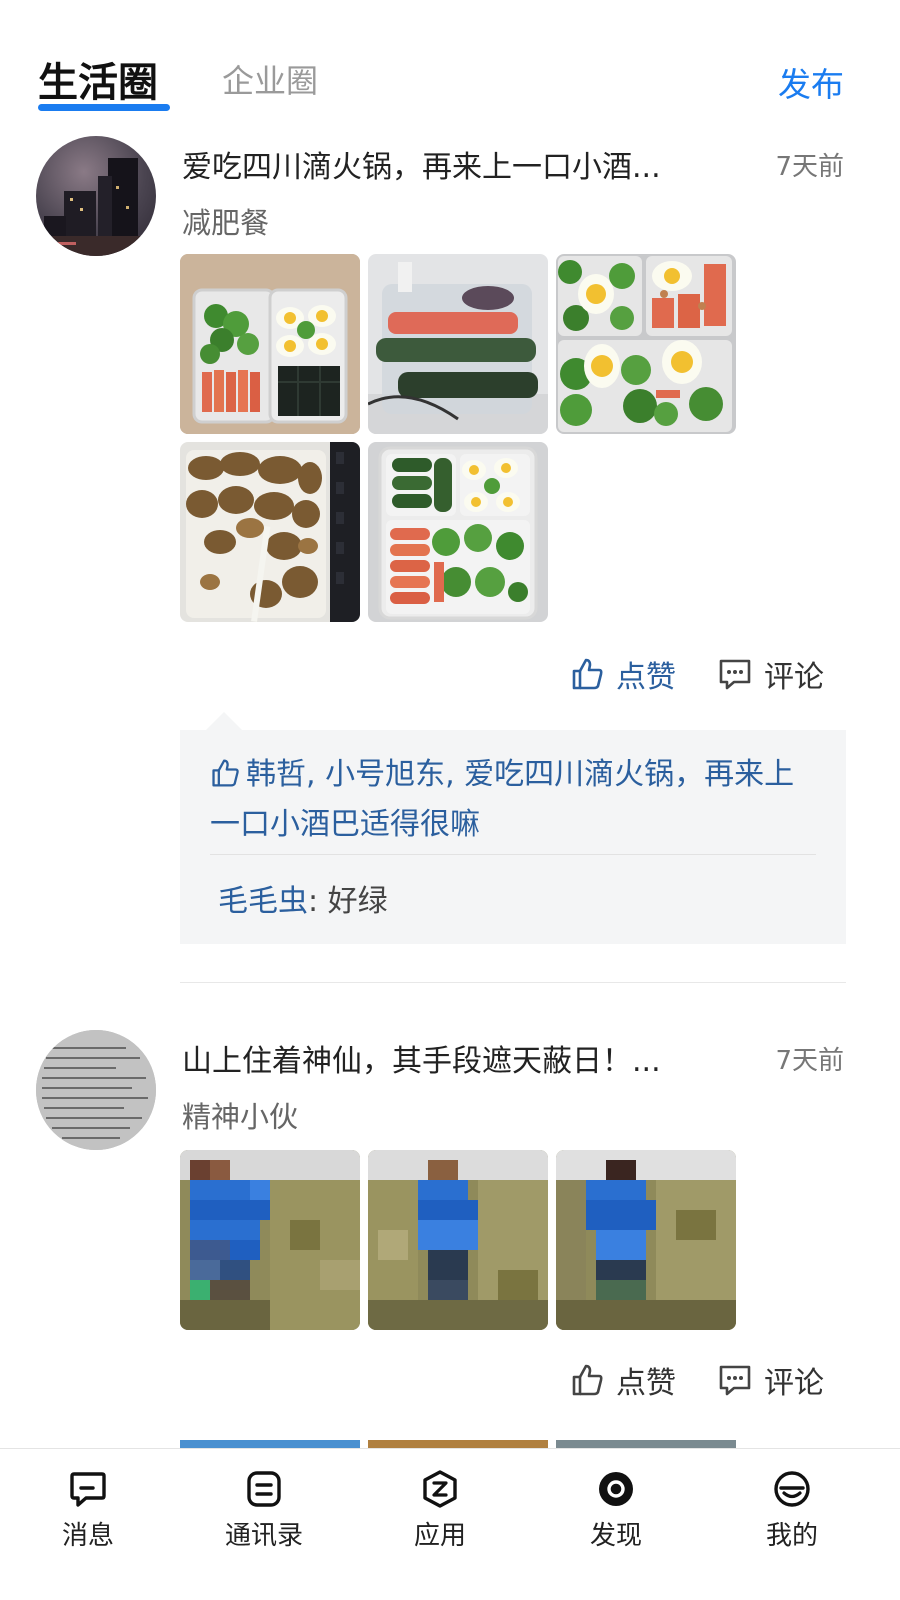  What do you see at coordinates (792, 1510) in the screenshot?
I see `nav-profile: 我的` at bounding box center [792, 1510].